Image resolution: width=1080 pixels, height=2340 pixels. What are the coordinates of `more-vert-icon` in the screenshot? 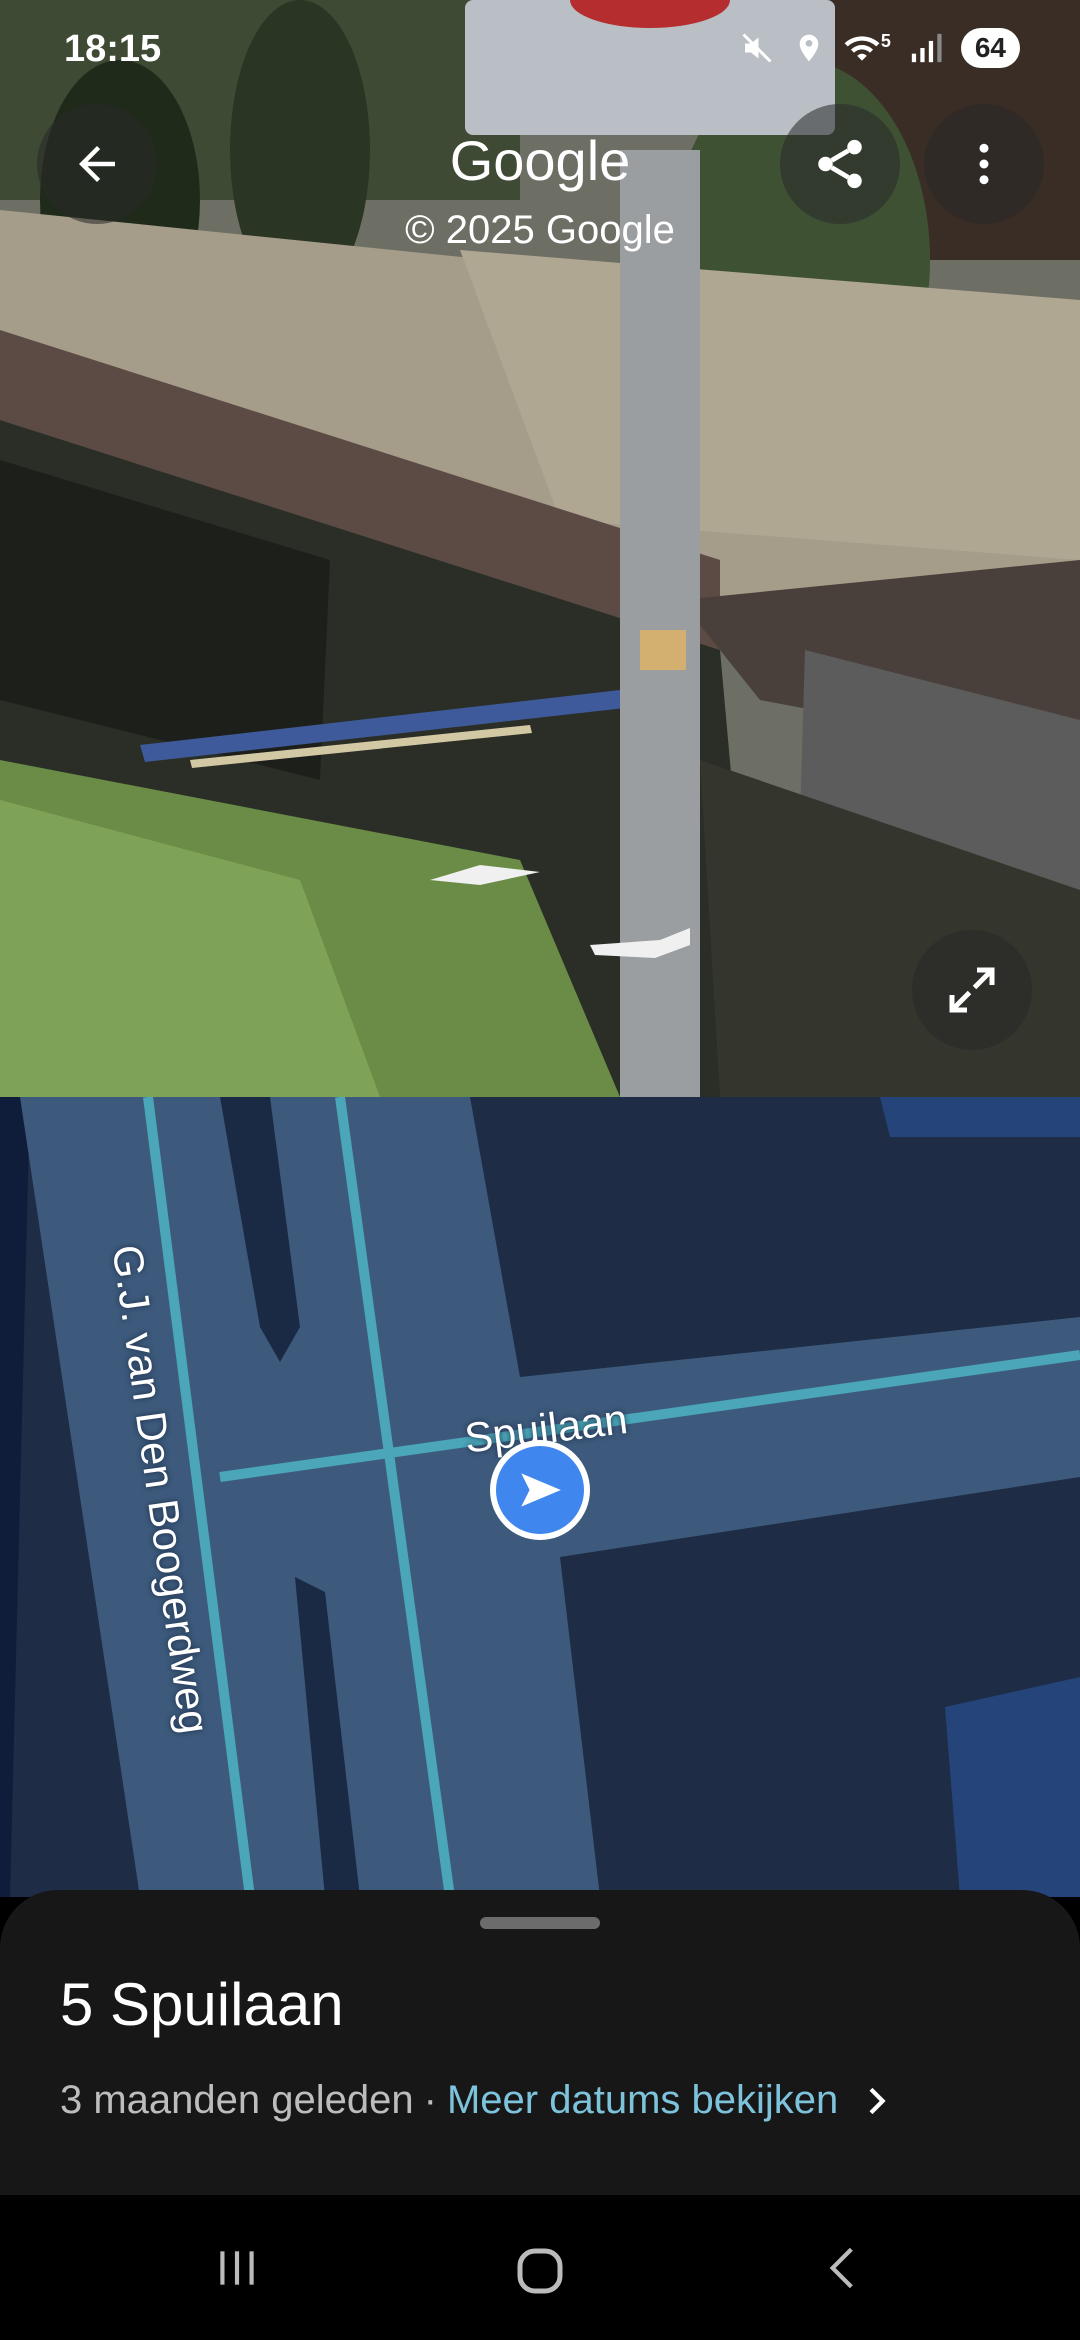 It's located at (984, 164).